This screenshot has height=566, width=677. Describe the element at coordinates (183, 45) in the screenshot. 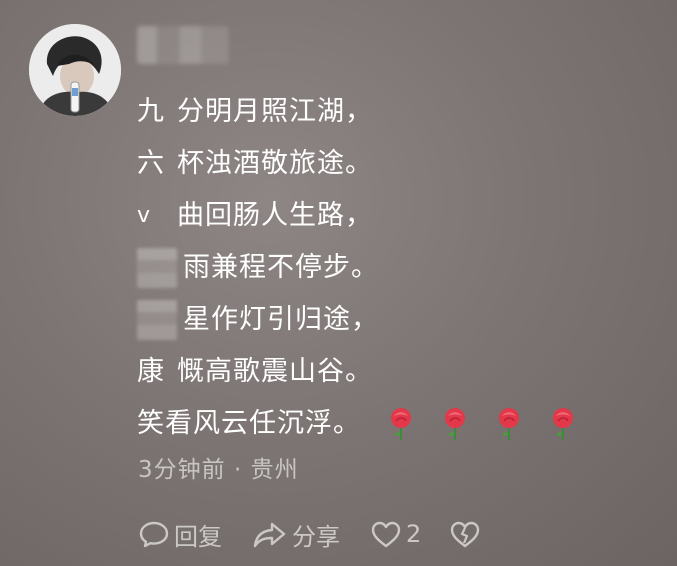

I see `username-redacted` at that location.